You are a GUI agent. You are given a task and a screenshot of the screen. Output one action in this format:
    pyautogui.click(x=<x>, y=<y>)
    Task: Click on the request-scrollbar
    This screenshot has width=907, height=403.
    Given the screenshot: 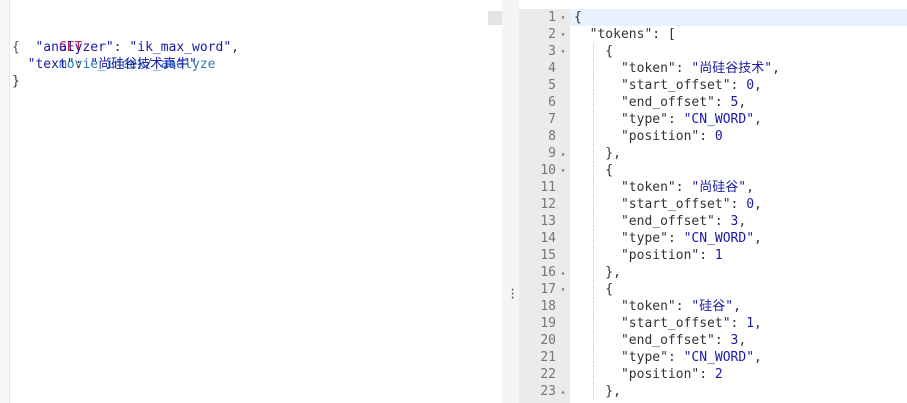 What is the action you would take?
    pyautogui.click(x=495, y=207)
    